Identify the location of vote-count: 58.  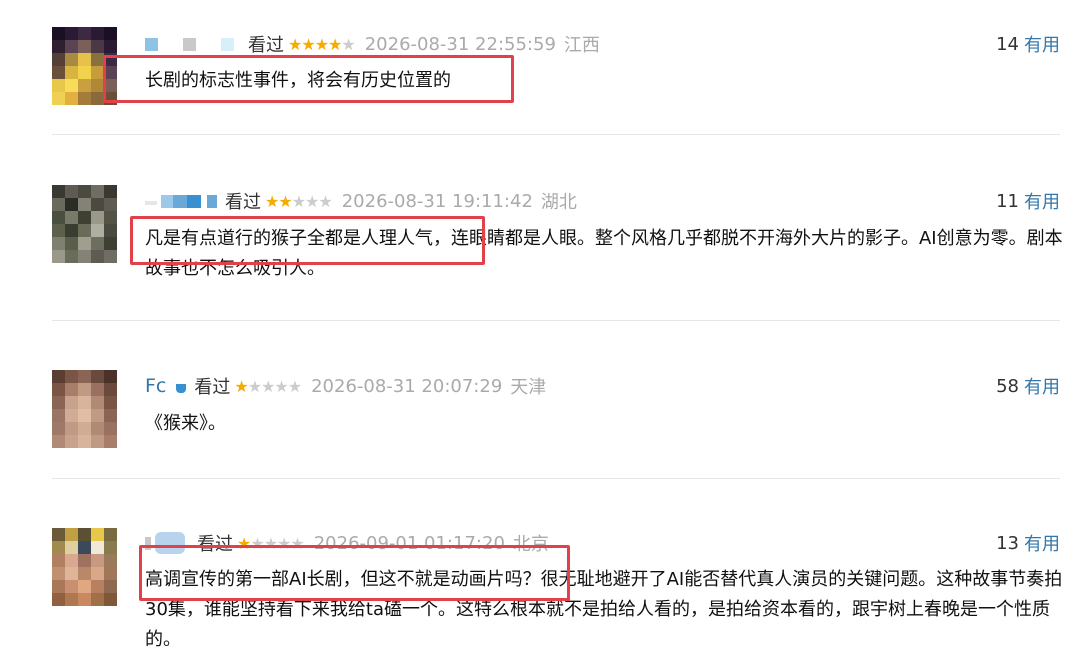
(1007, 386).